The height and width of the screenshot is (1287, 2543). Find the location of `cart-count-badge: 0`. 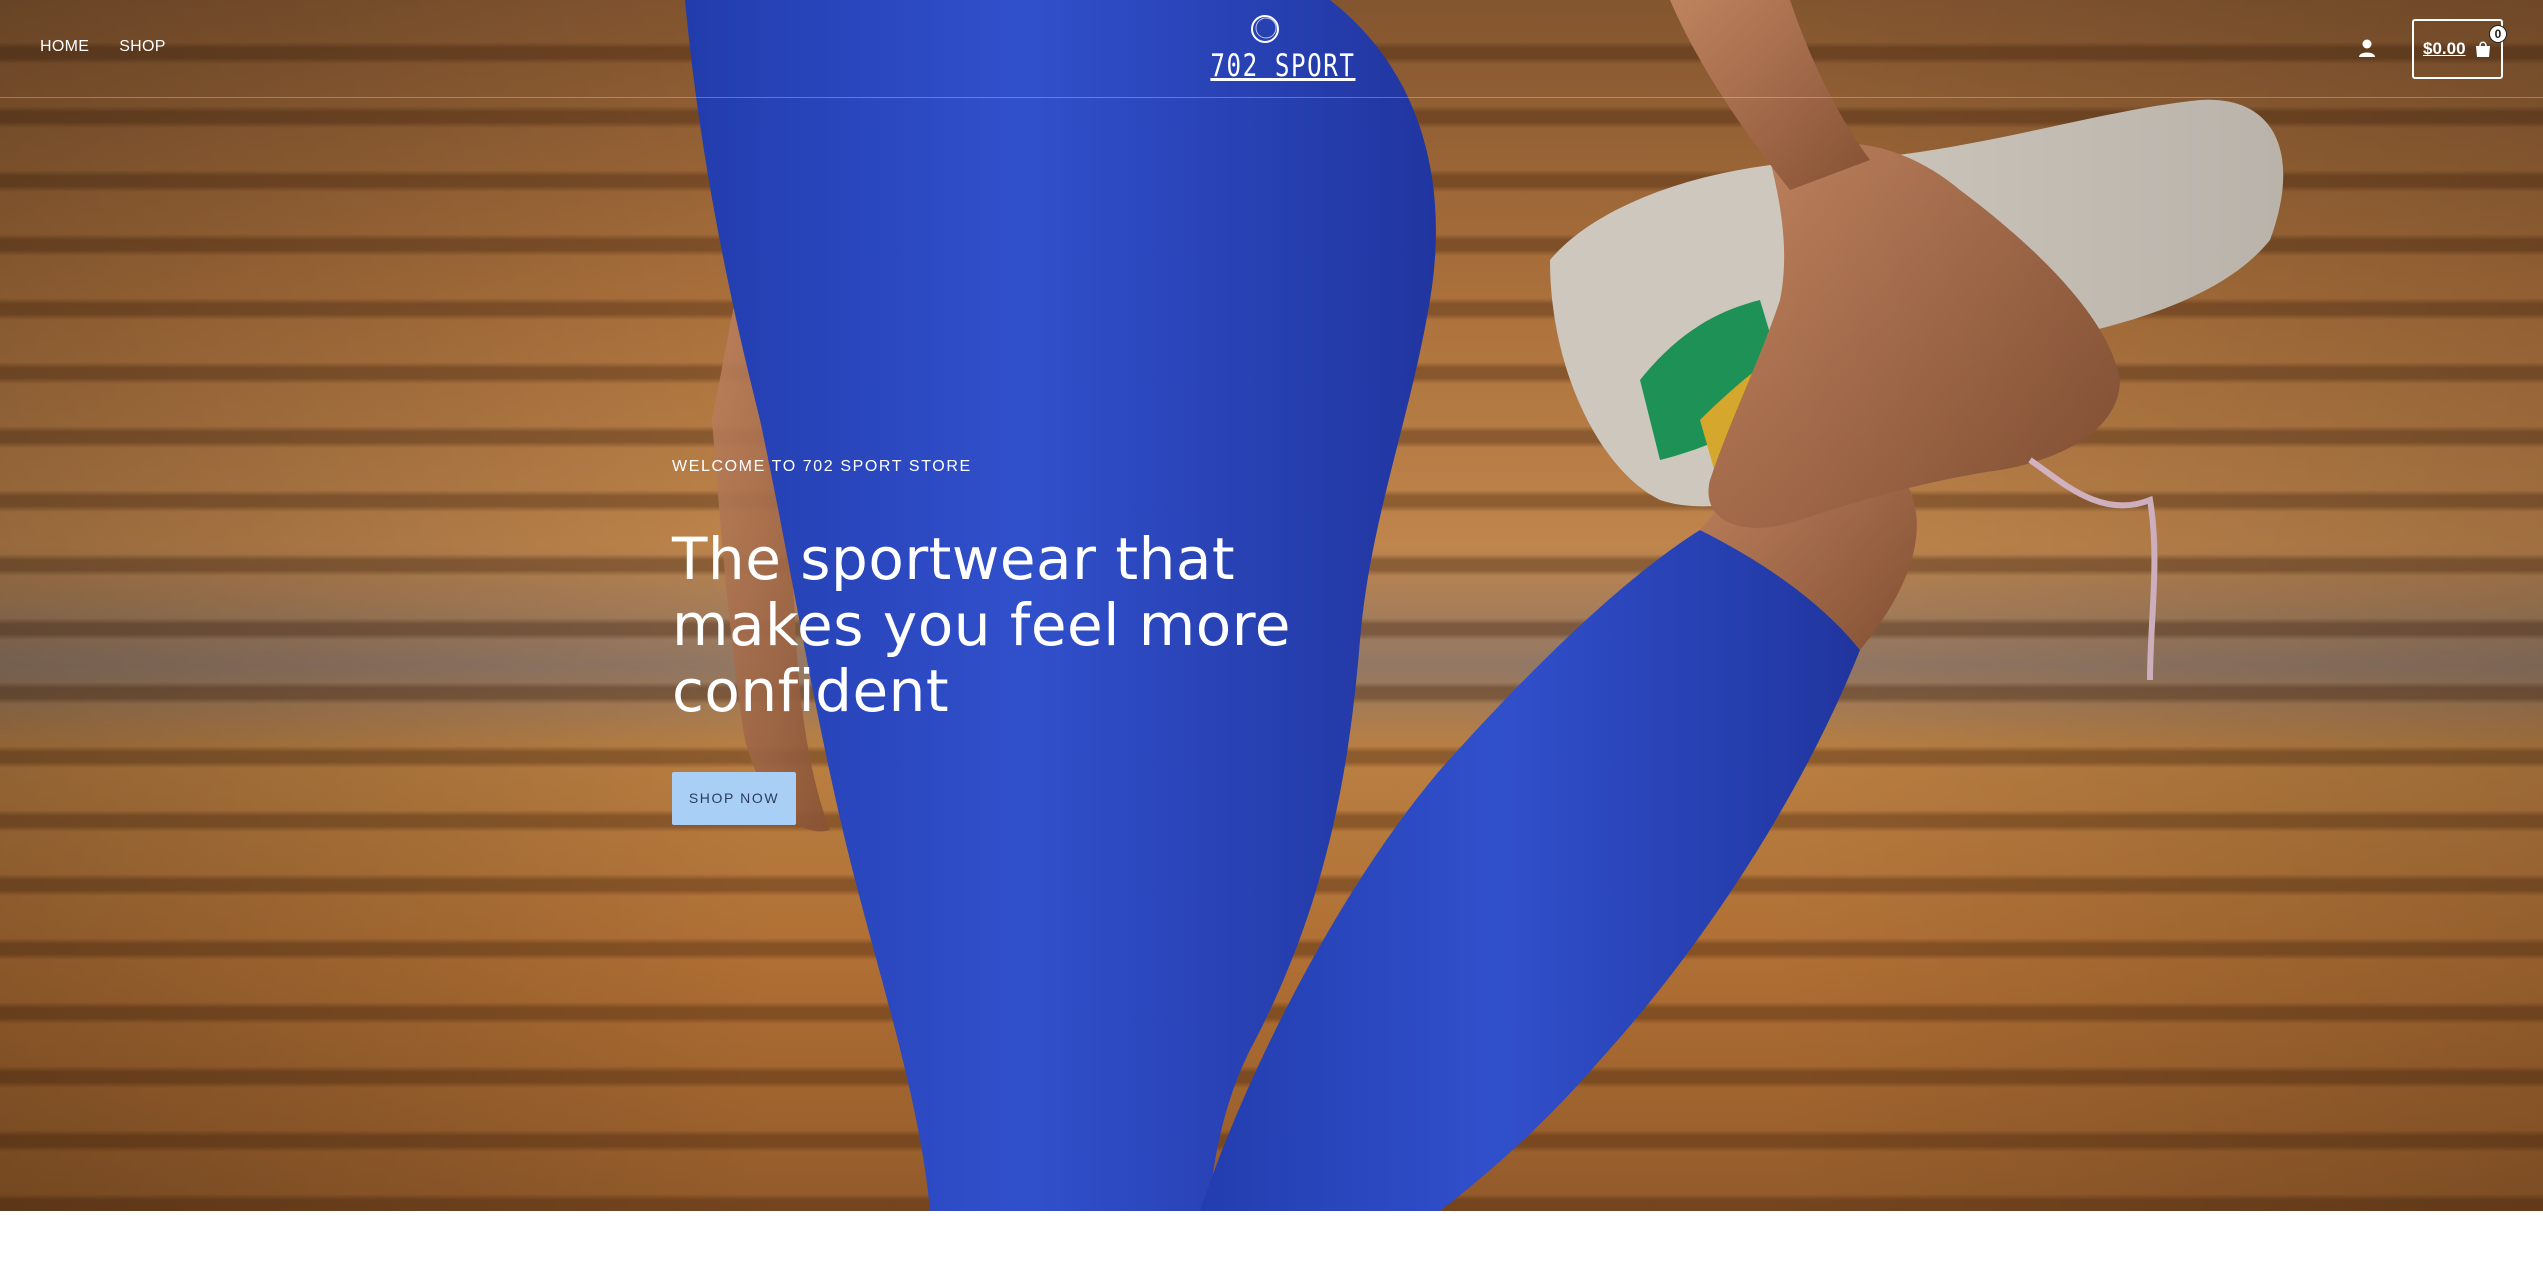

cart-count-badge: 0 is located at coordinates (2498, 34).